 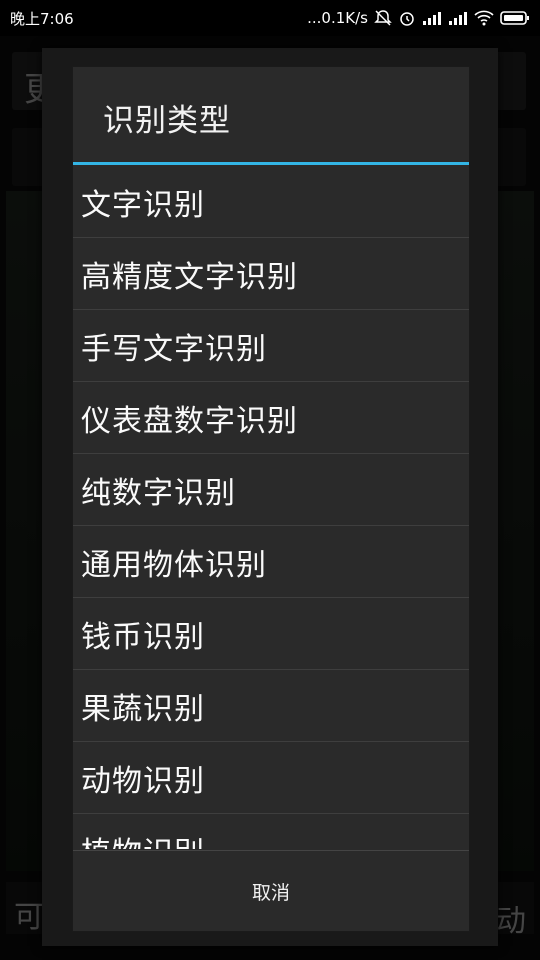 What do you see at coordinates (271, 778) in the screenshot?
I see `list-item-animal: 动物识别` at bounding box center [271, 778].